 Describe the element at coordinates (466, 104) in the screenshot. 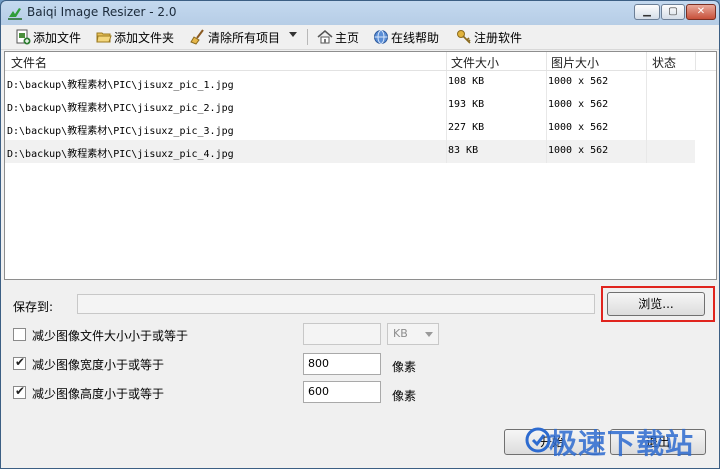

I see `row-filesize: 193 KB` at that location.